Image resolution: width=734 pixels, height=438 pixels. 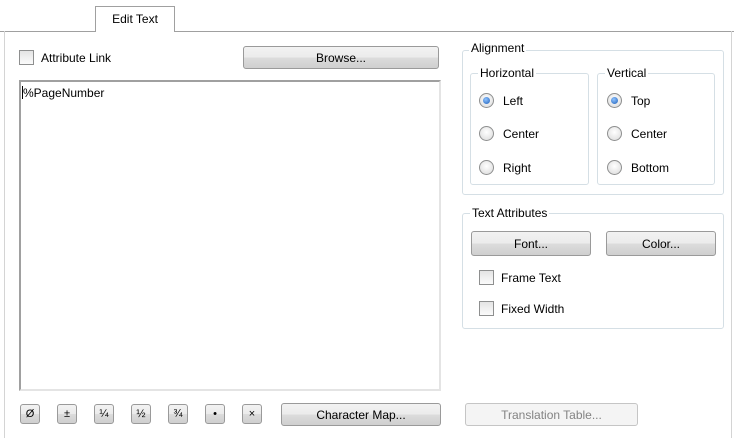 What do you see at coordinates (513, 100) in the screenshot?
I see `radio-label: Left` at bounding box center [513, 100].